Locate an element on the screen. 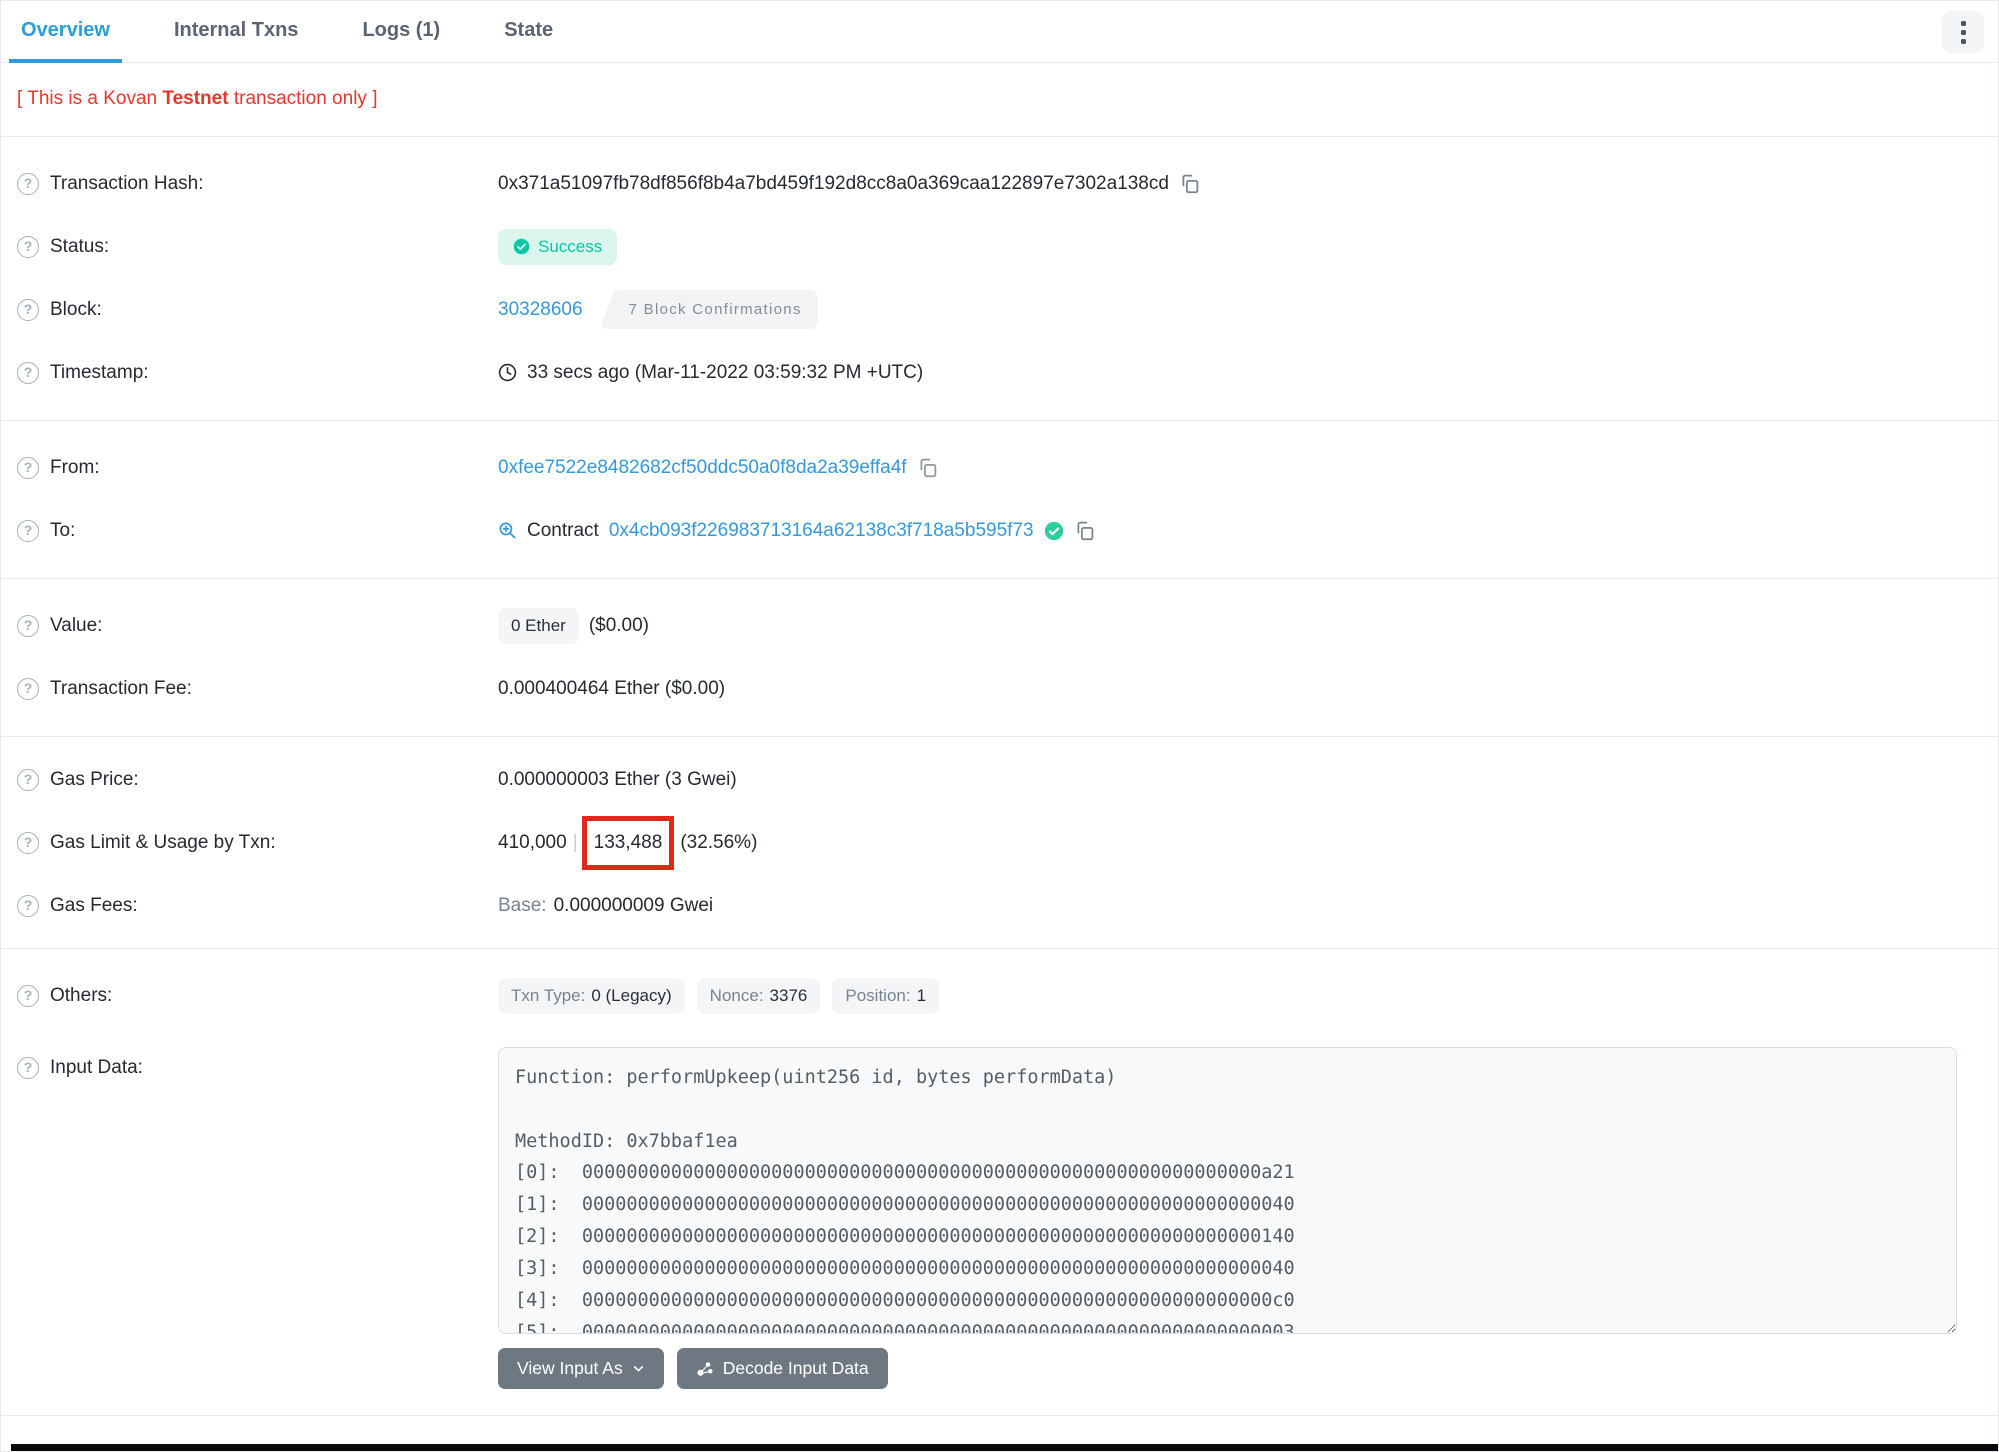 The width and height of the screenshot is (1999, 1452). gas-used-value: 133,488 is located at coordinates (628, 842).